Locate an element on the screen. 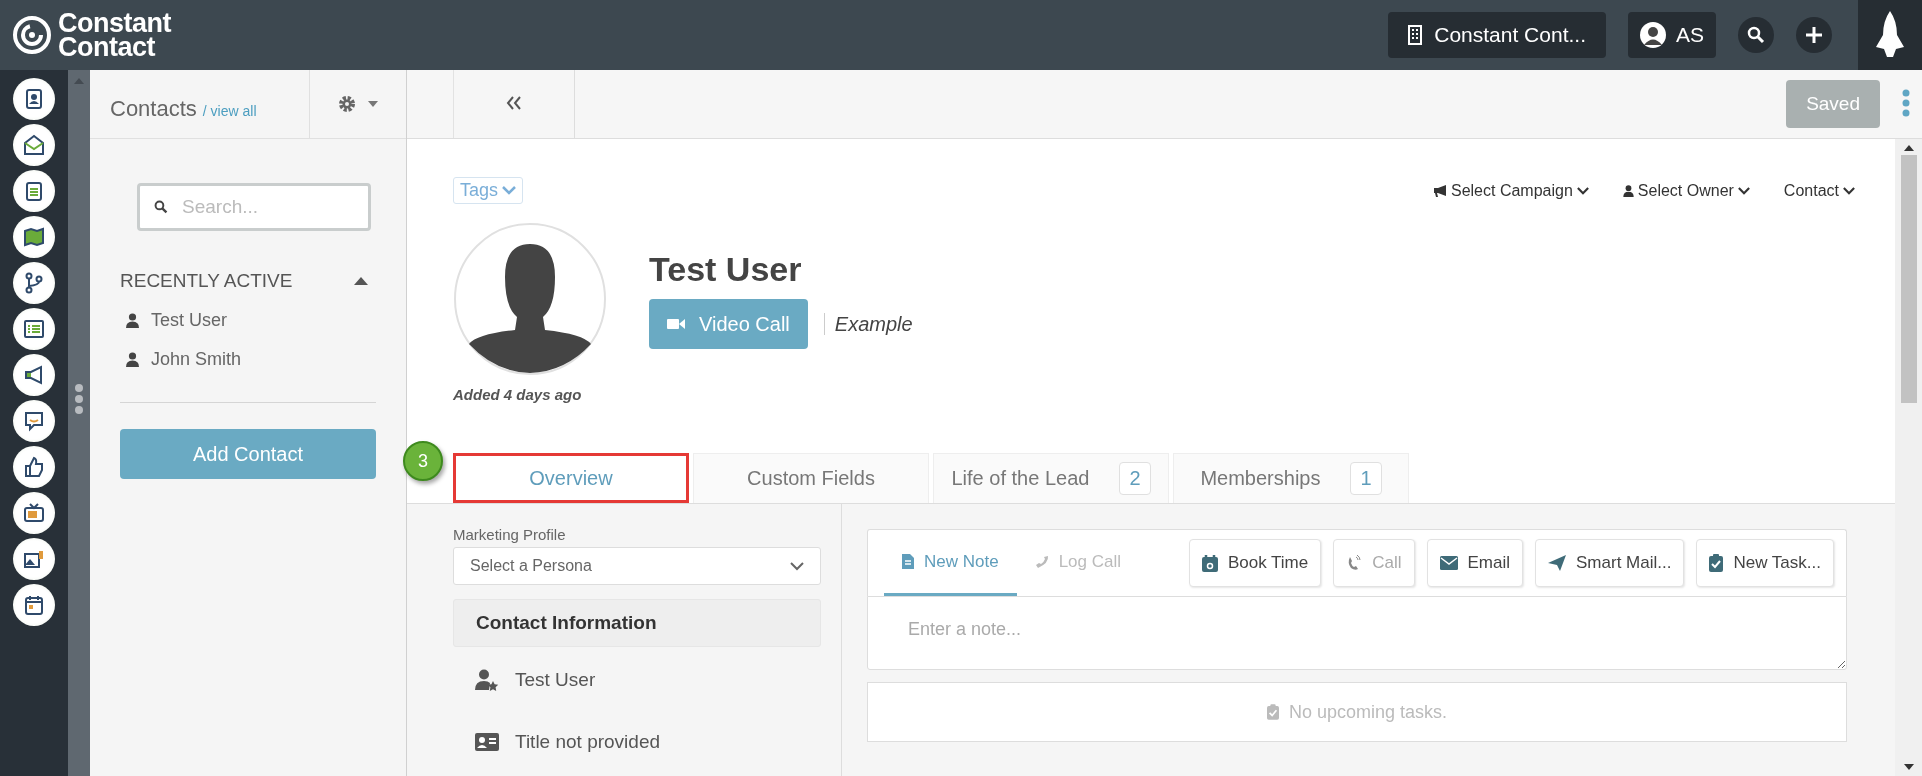  tab: Life of the Lead 2 is located at coordinates (1051, 478).